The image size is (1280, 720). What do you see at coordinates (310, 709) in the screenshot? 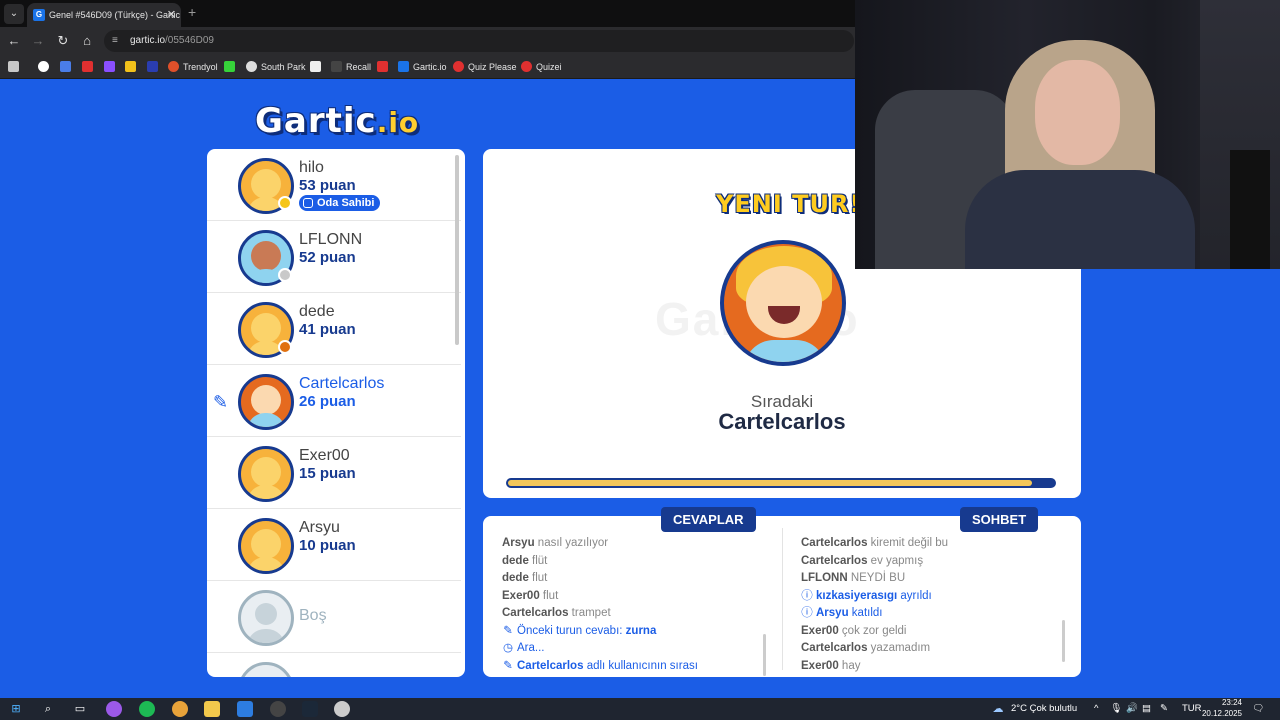
I see `steam-icon` at bounding box center [310, 709].